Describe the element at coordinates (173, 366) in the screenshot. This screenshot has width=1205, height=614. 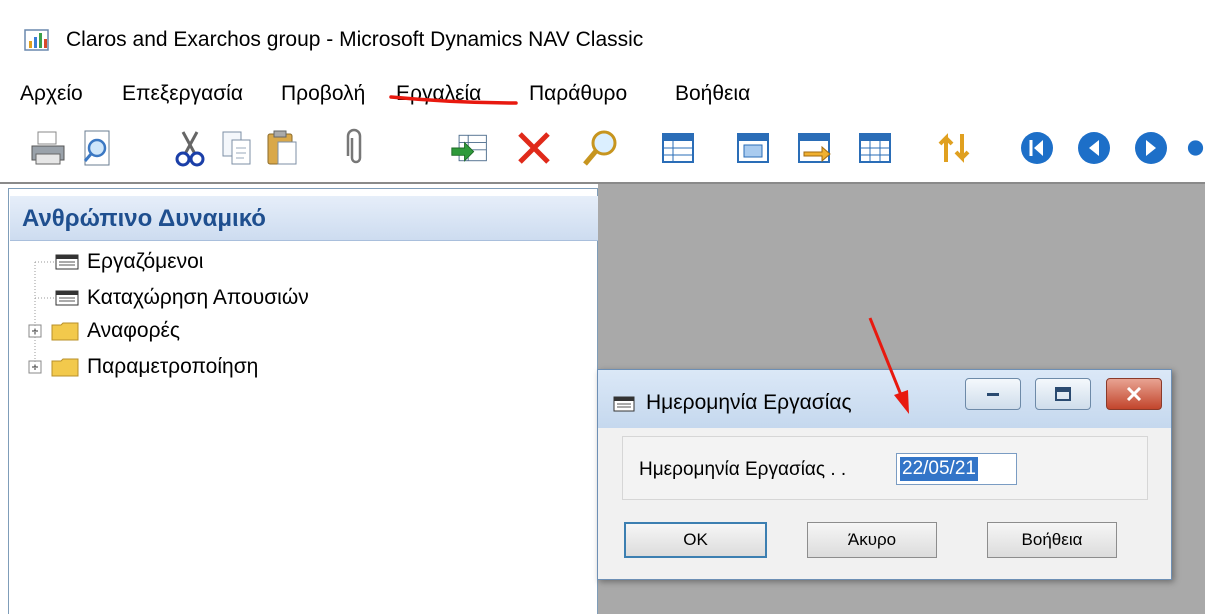
I see `tree-item-label: Παραμετροποίηση` at that location.